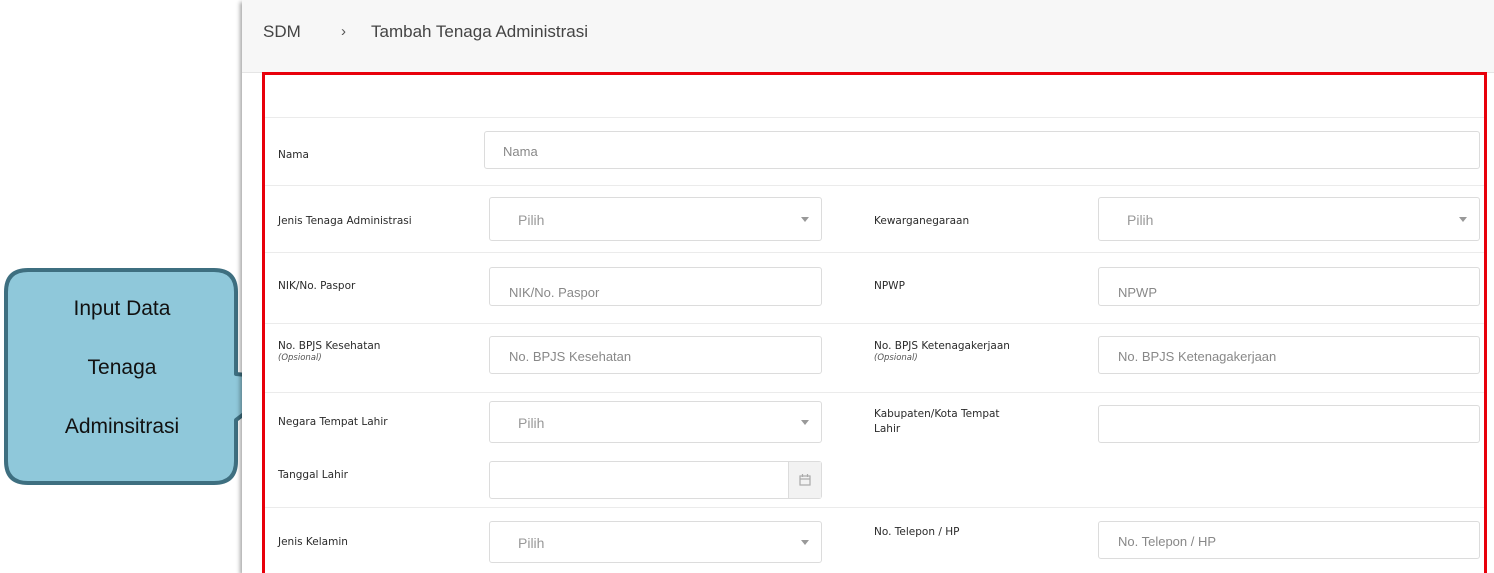  I want to click on bpjs-kesehatan-input: No. BPJS Kesehatan, so click(655, 355).